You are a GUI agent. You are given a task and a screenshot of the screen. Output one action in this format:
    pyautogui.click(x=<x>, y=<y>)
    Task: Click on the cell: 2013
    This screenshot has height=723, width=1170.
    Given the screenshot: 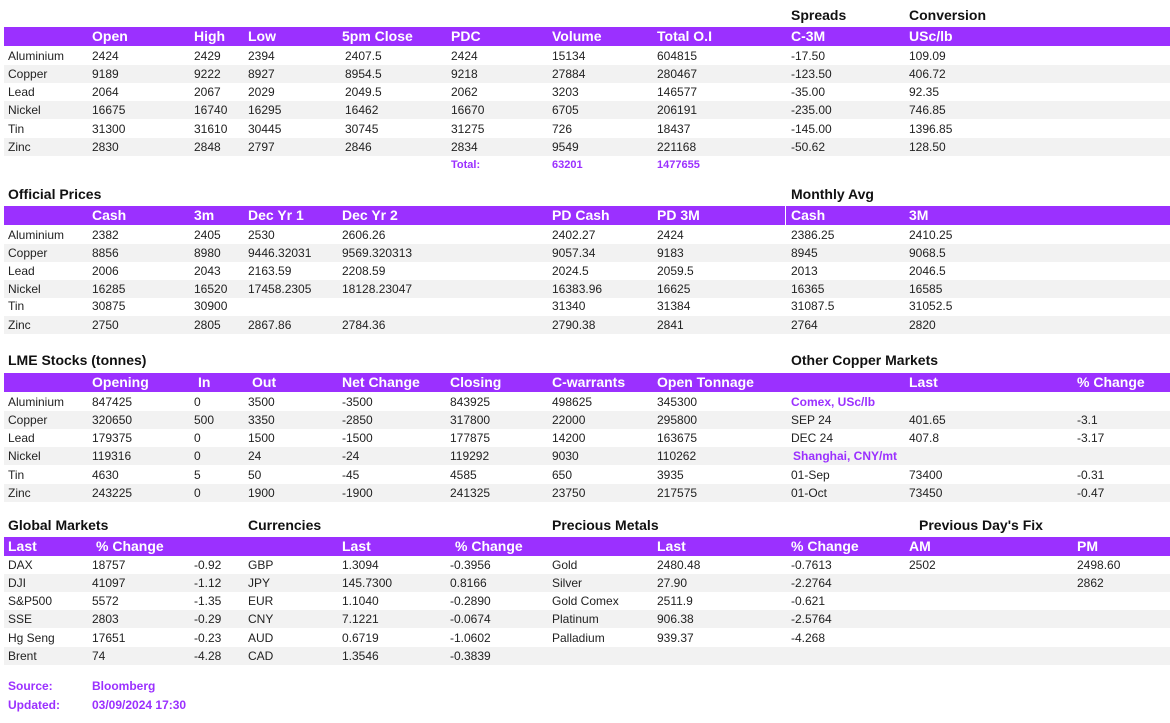 What is the action you would take?
    pyautogui.click(x=804, y=271)
    